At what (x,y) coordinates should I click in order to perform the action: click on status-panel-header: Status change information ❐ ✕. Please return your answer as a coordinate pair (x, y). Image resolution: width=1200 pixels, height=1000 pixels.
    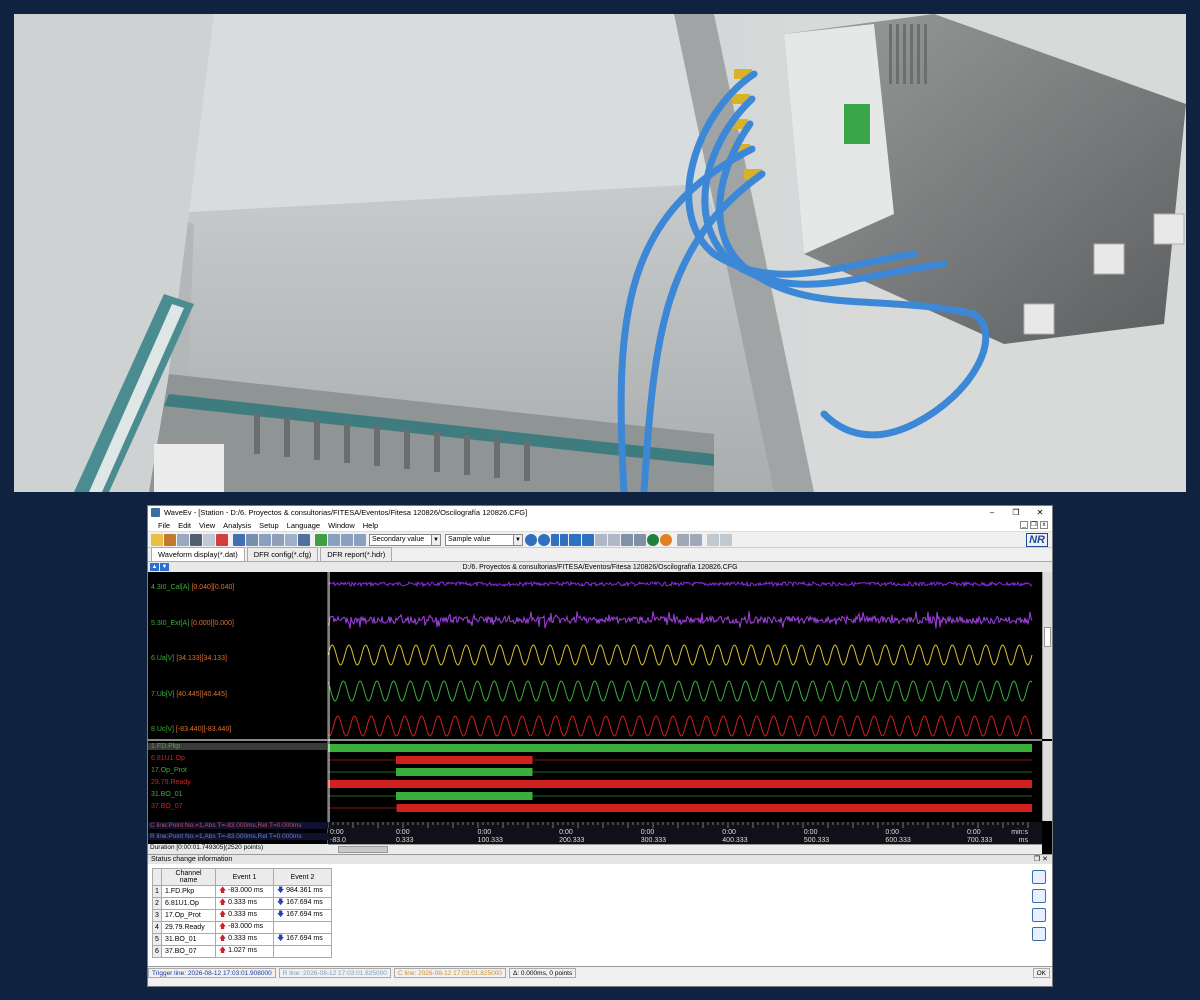
    Looking at the image, I should click on (600, 859).